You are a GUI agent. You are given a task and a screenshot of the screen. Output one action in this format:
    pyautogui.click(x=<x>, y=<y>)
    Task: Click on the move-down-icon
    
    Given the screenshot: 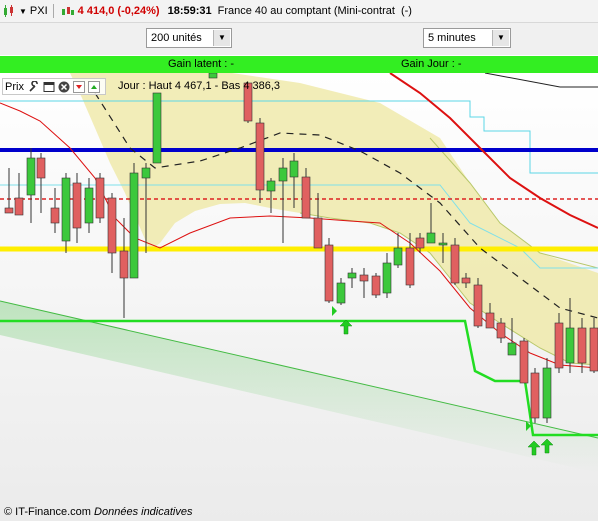 What is the action you would take?
    pyautogui.click(x=78, y=86)
    